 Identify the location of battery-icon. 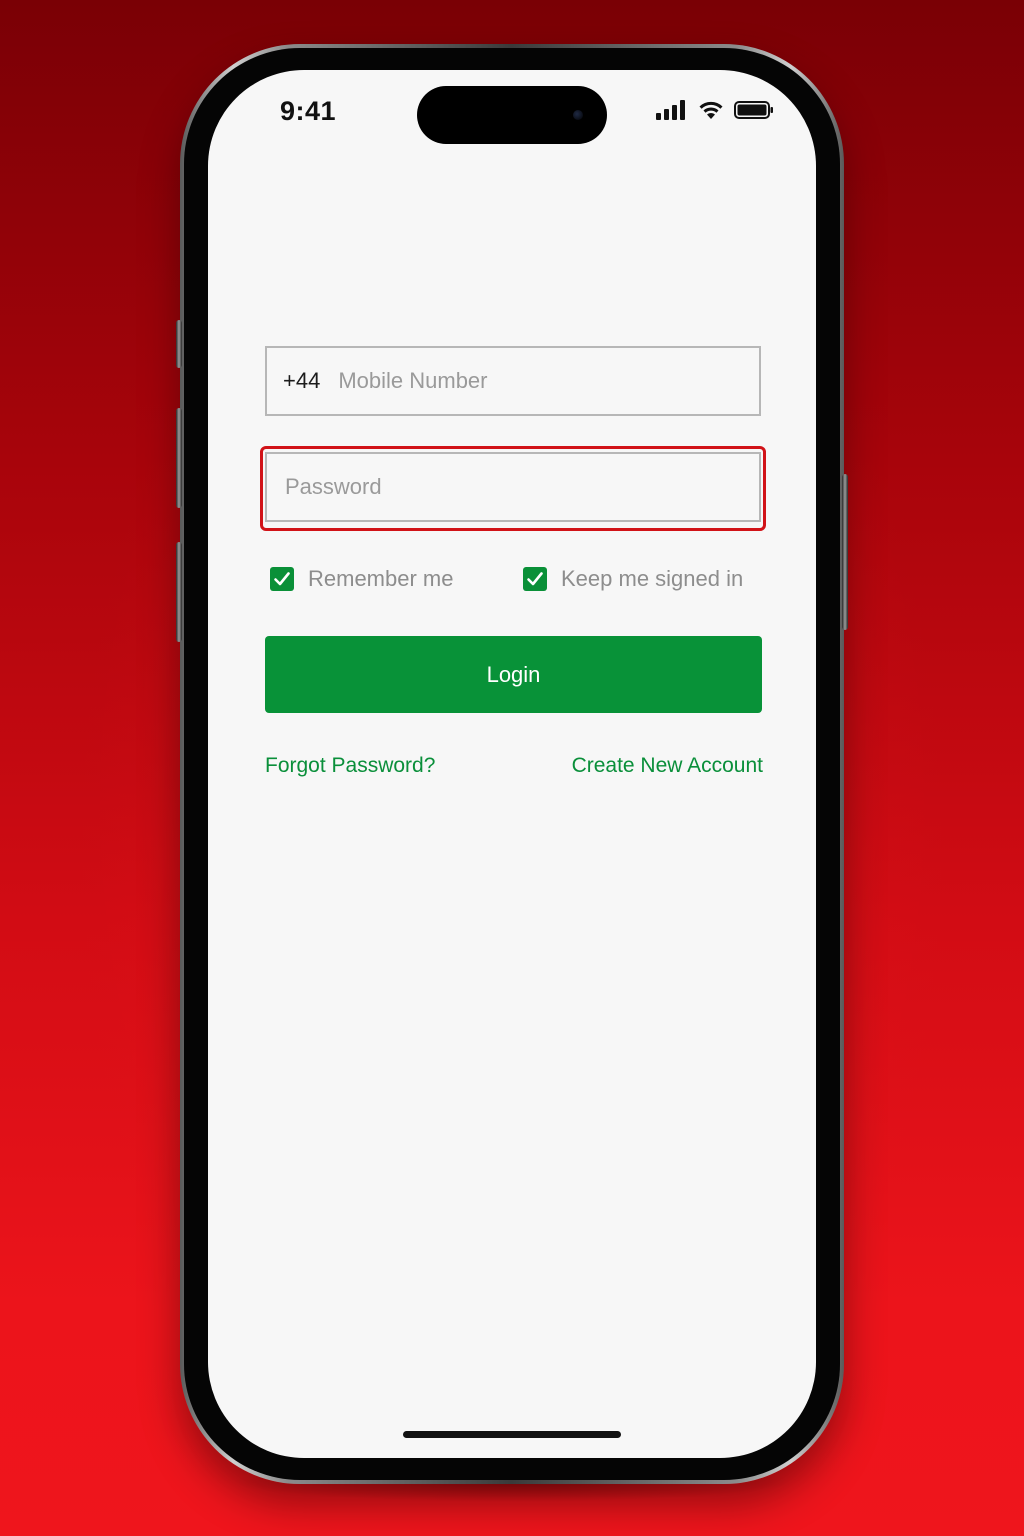
(753, 110).